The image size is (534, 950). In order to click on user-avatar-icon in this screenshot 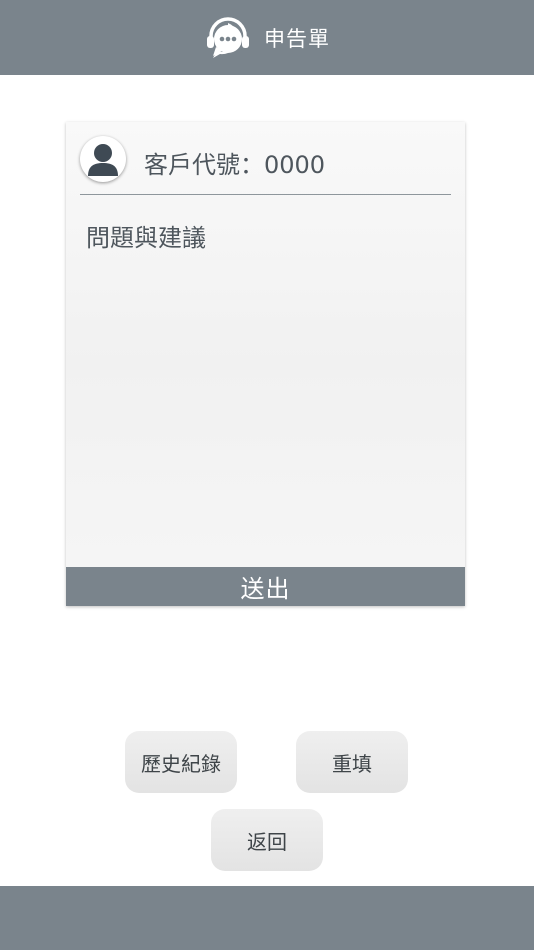, I will do `click(103, 159)`.